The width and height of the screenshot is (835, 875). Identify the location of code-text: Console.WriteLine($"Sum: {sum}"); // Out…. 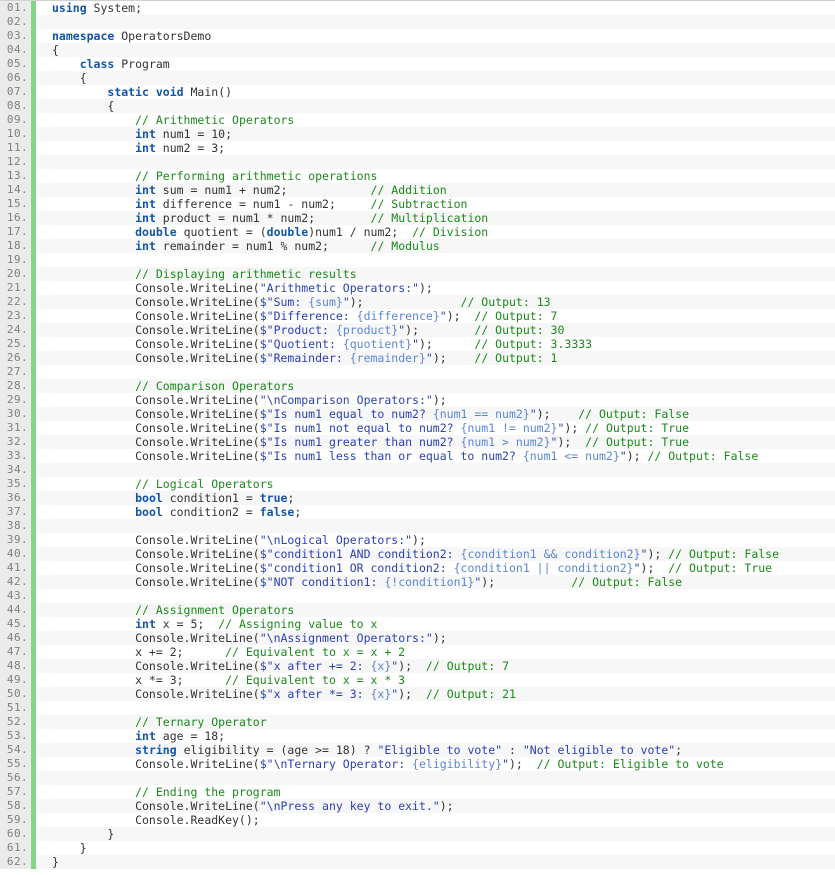
(301, 302).